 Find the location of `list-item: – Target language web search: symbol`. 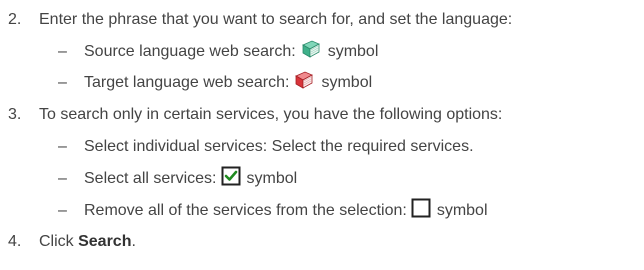

list-item: – Target language web search: symbol is located at coordinates (322, 83).